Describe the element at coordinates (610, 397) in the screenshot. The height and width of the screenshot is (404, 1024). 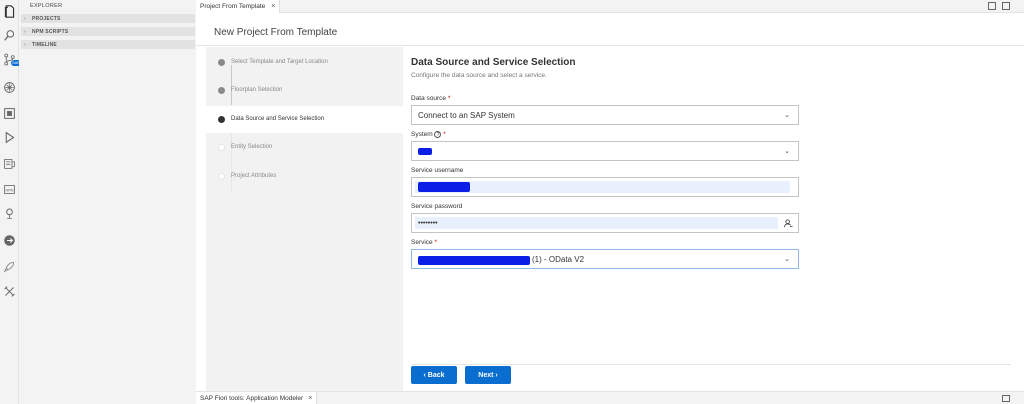
I see `bottom-panel-bar: SAP Fiori tools: Application Modeler ×` at that location.